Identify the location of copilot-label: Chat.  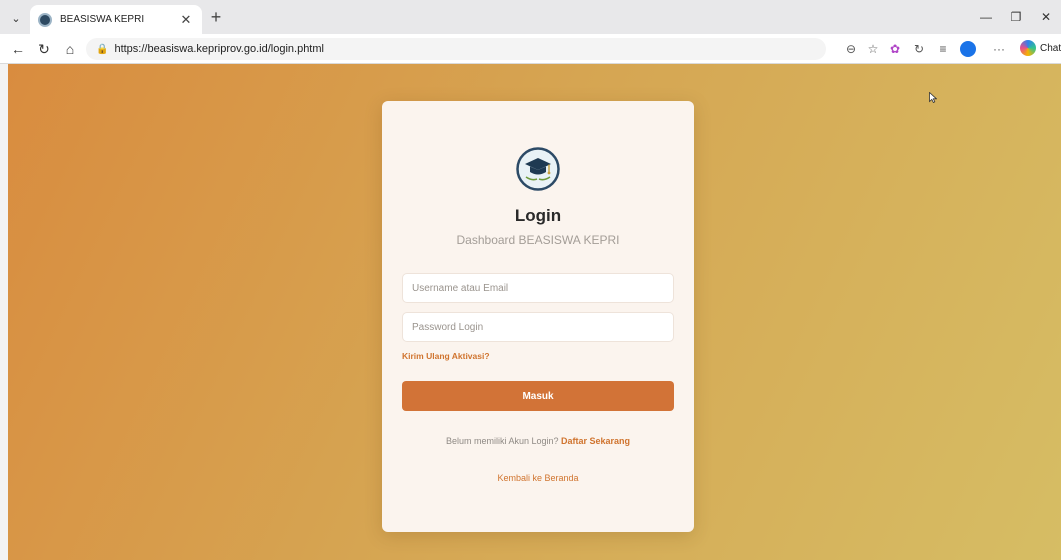
(1050, 48).